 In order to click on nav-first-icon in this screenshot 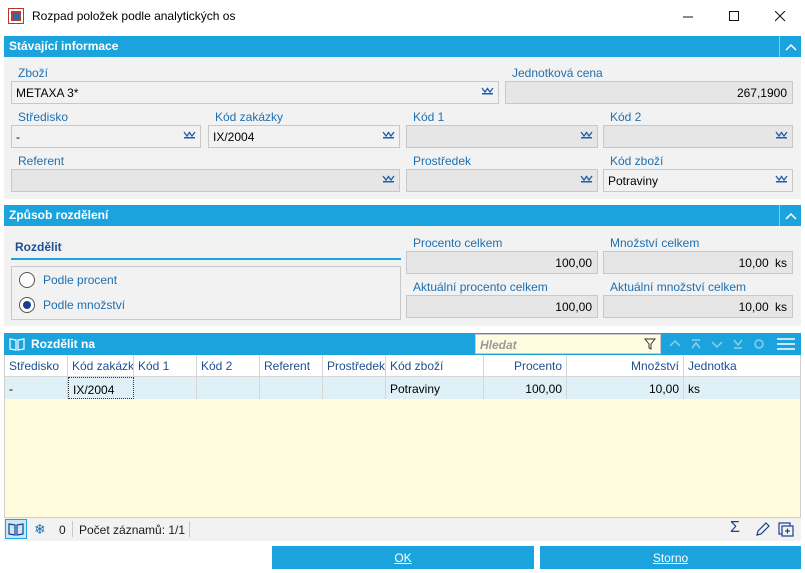, I will do `click(696, 344)`.